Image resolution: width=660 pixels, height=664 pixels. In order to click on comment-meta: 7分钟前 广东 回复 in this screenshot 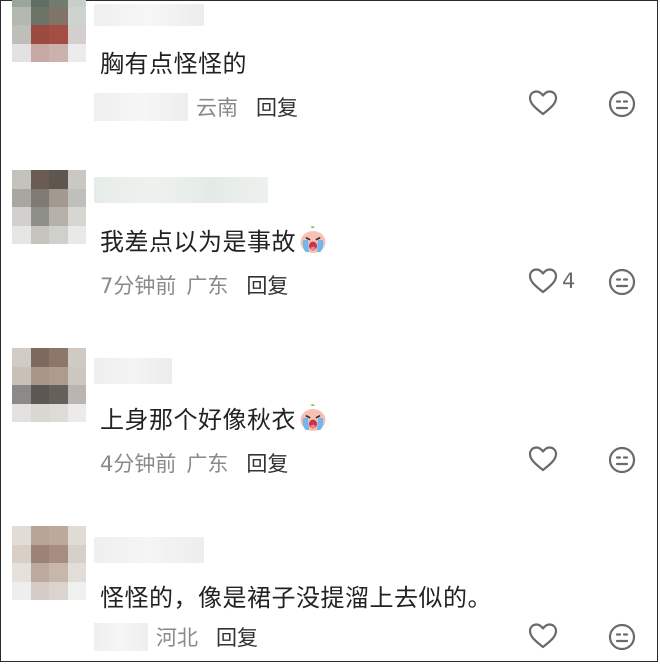, I will do `click(191, 285)`.